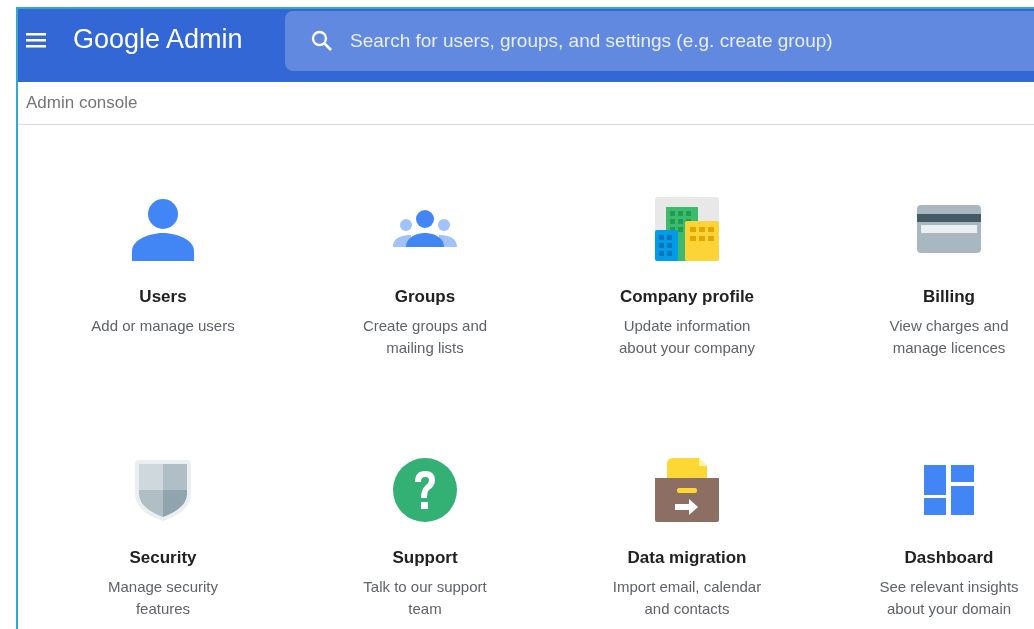  I want to click on card-description: View charges and manage licences, so click(949, 337).